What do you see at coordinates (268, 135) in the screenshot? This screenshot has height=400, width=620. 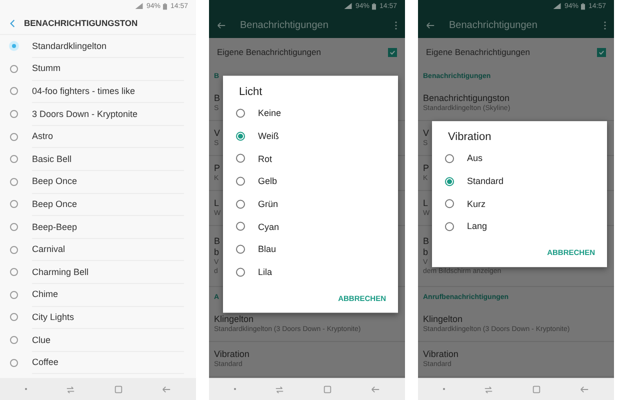 I see `dialog-option: Weiß` at bounding box center [268, 135].